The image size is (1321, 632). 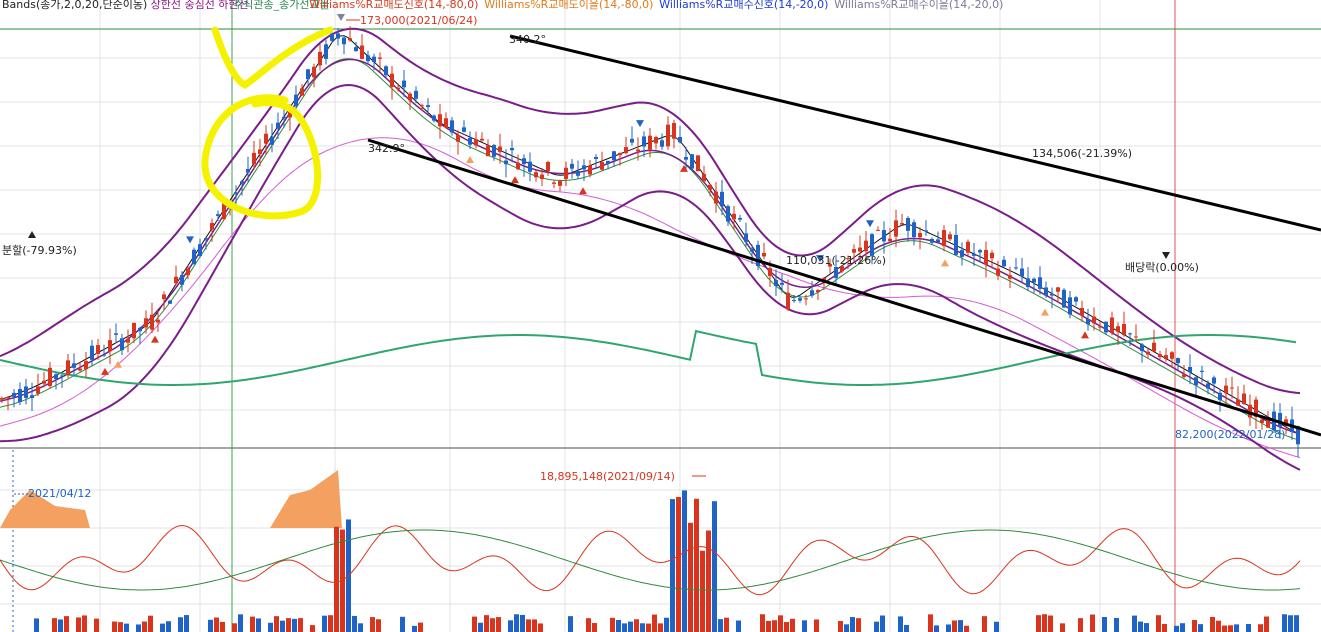 What do you see at coordinates (743, 5) in the screenshot?
I see `legend-item: Williams%R교매수신호(14,-20,0)` at bounding box center [743, 5].